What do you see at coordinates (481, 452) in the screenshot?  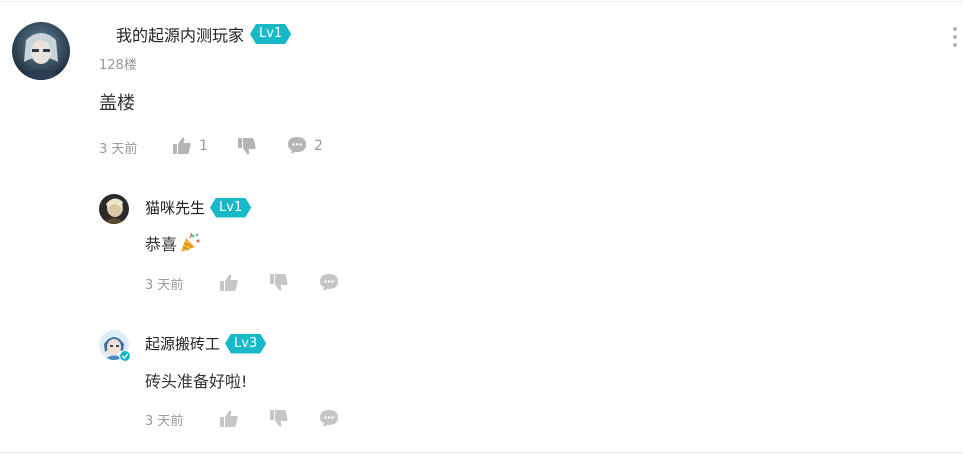 I see `bottom-divider` at bounding box center [481, 452].